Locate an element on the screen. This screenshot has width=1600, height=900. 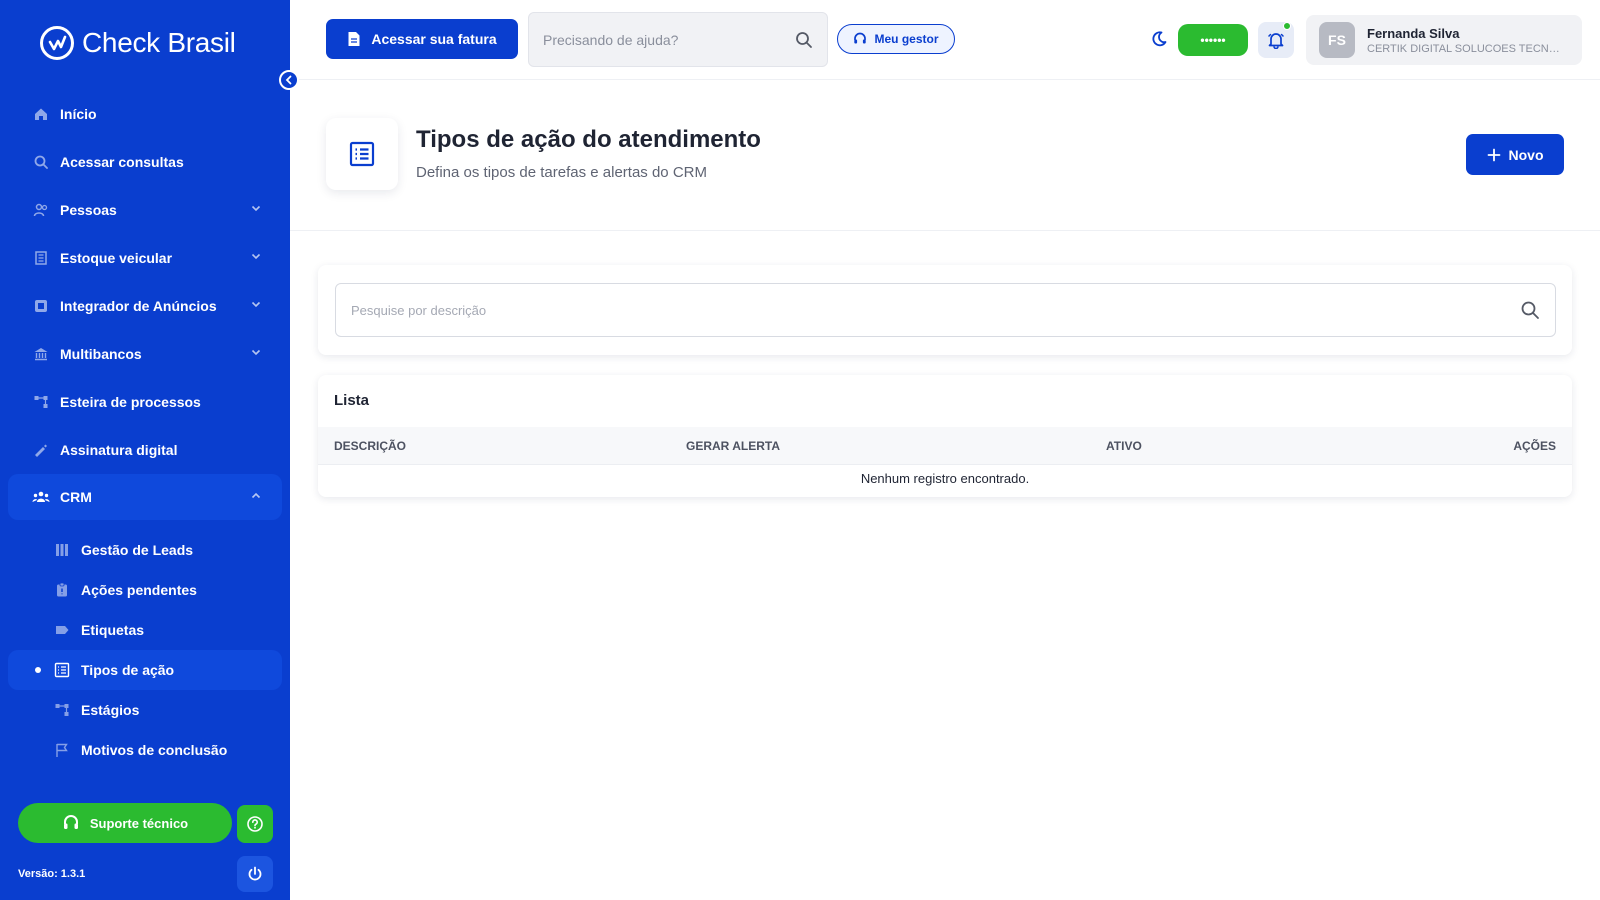
column-actions: AÇÕES is located at coordinates (1534, 446).